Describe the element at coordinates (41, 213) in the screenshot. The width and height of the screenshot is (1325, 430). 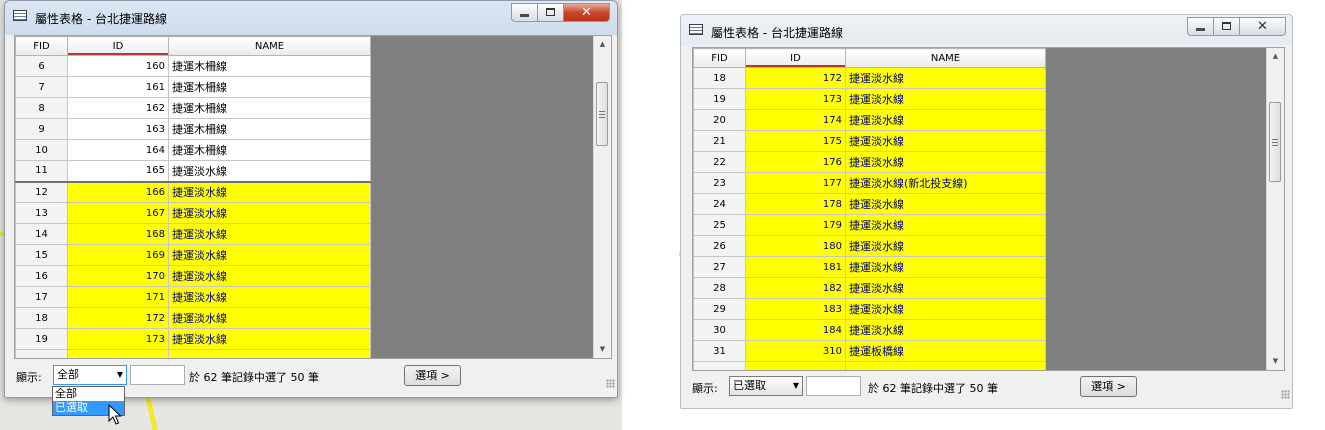
I see `row-fid-cell: 13` at that location.